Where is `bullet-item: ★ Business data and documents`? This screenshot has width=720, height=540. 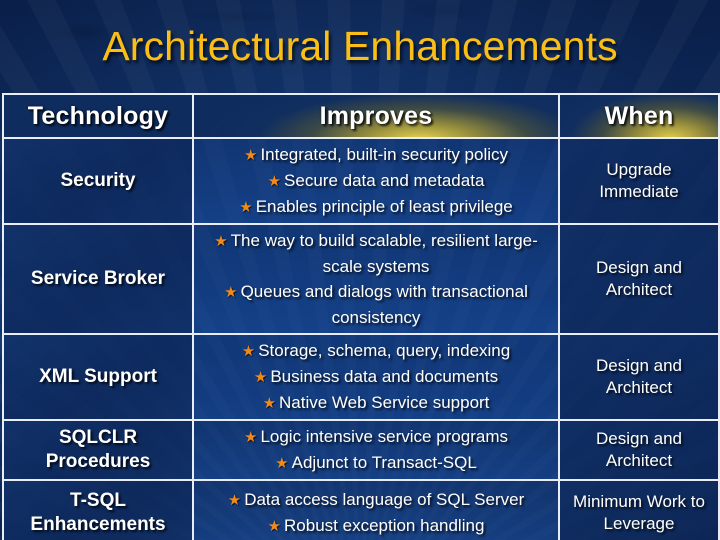
bullet-item: ★ Business data and documents is located at coordinates (376, 377).